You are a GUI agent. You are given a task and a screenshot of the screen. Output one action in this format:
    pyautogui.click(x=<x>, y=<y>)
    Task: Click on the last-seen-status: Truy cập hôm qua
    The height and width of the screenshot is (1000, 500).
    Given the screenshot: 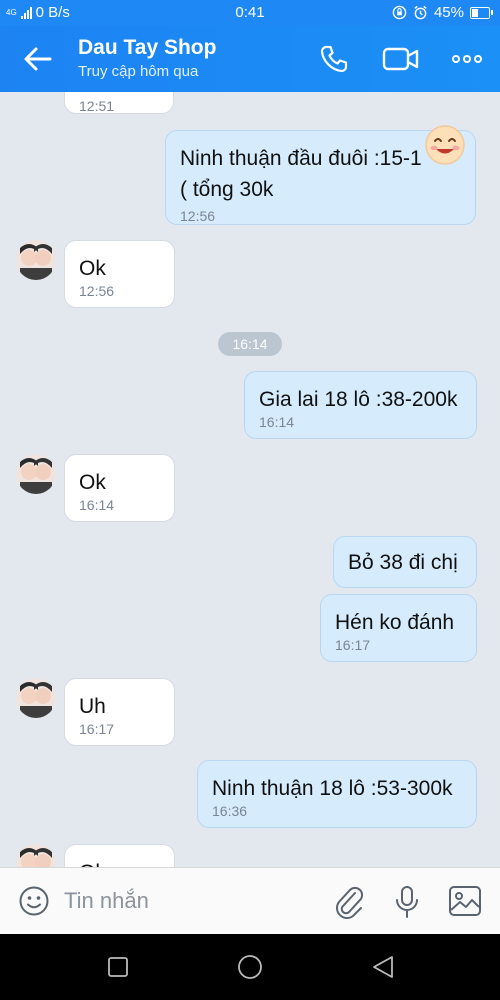 What is the action you would take?
    pyautogui.click(x=138, y=71)
    